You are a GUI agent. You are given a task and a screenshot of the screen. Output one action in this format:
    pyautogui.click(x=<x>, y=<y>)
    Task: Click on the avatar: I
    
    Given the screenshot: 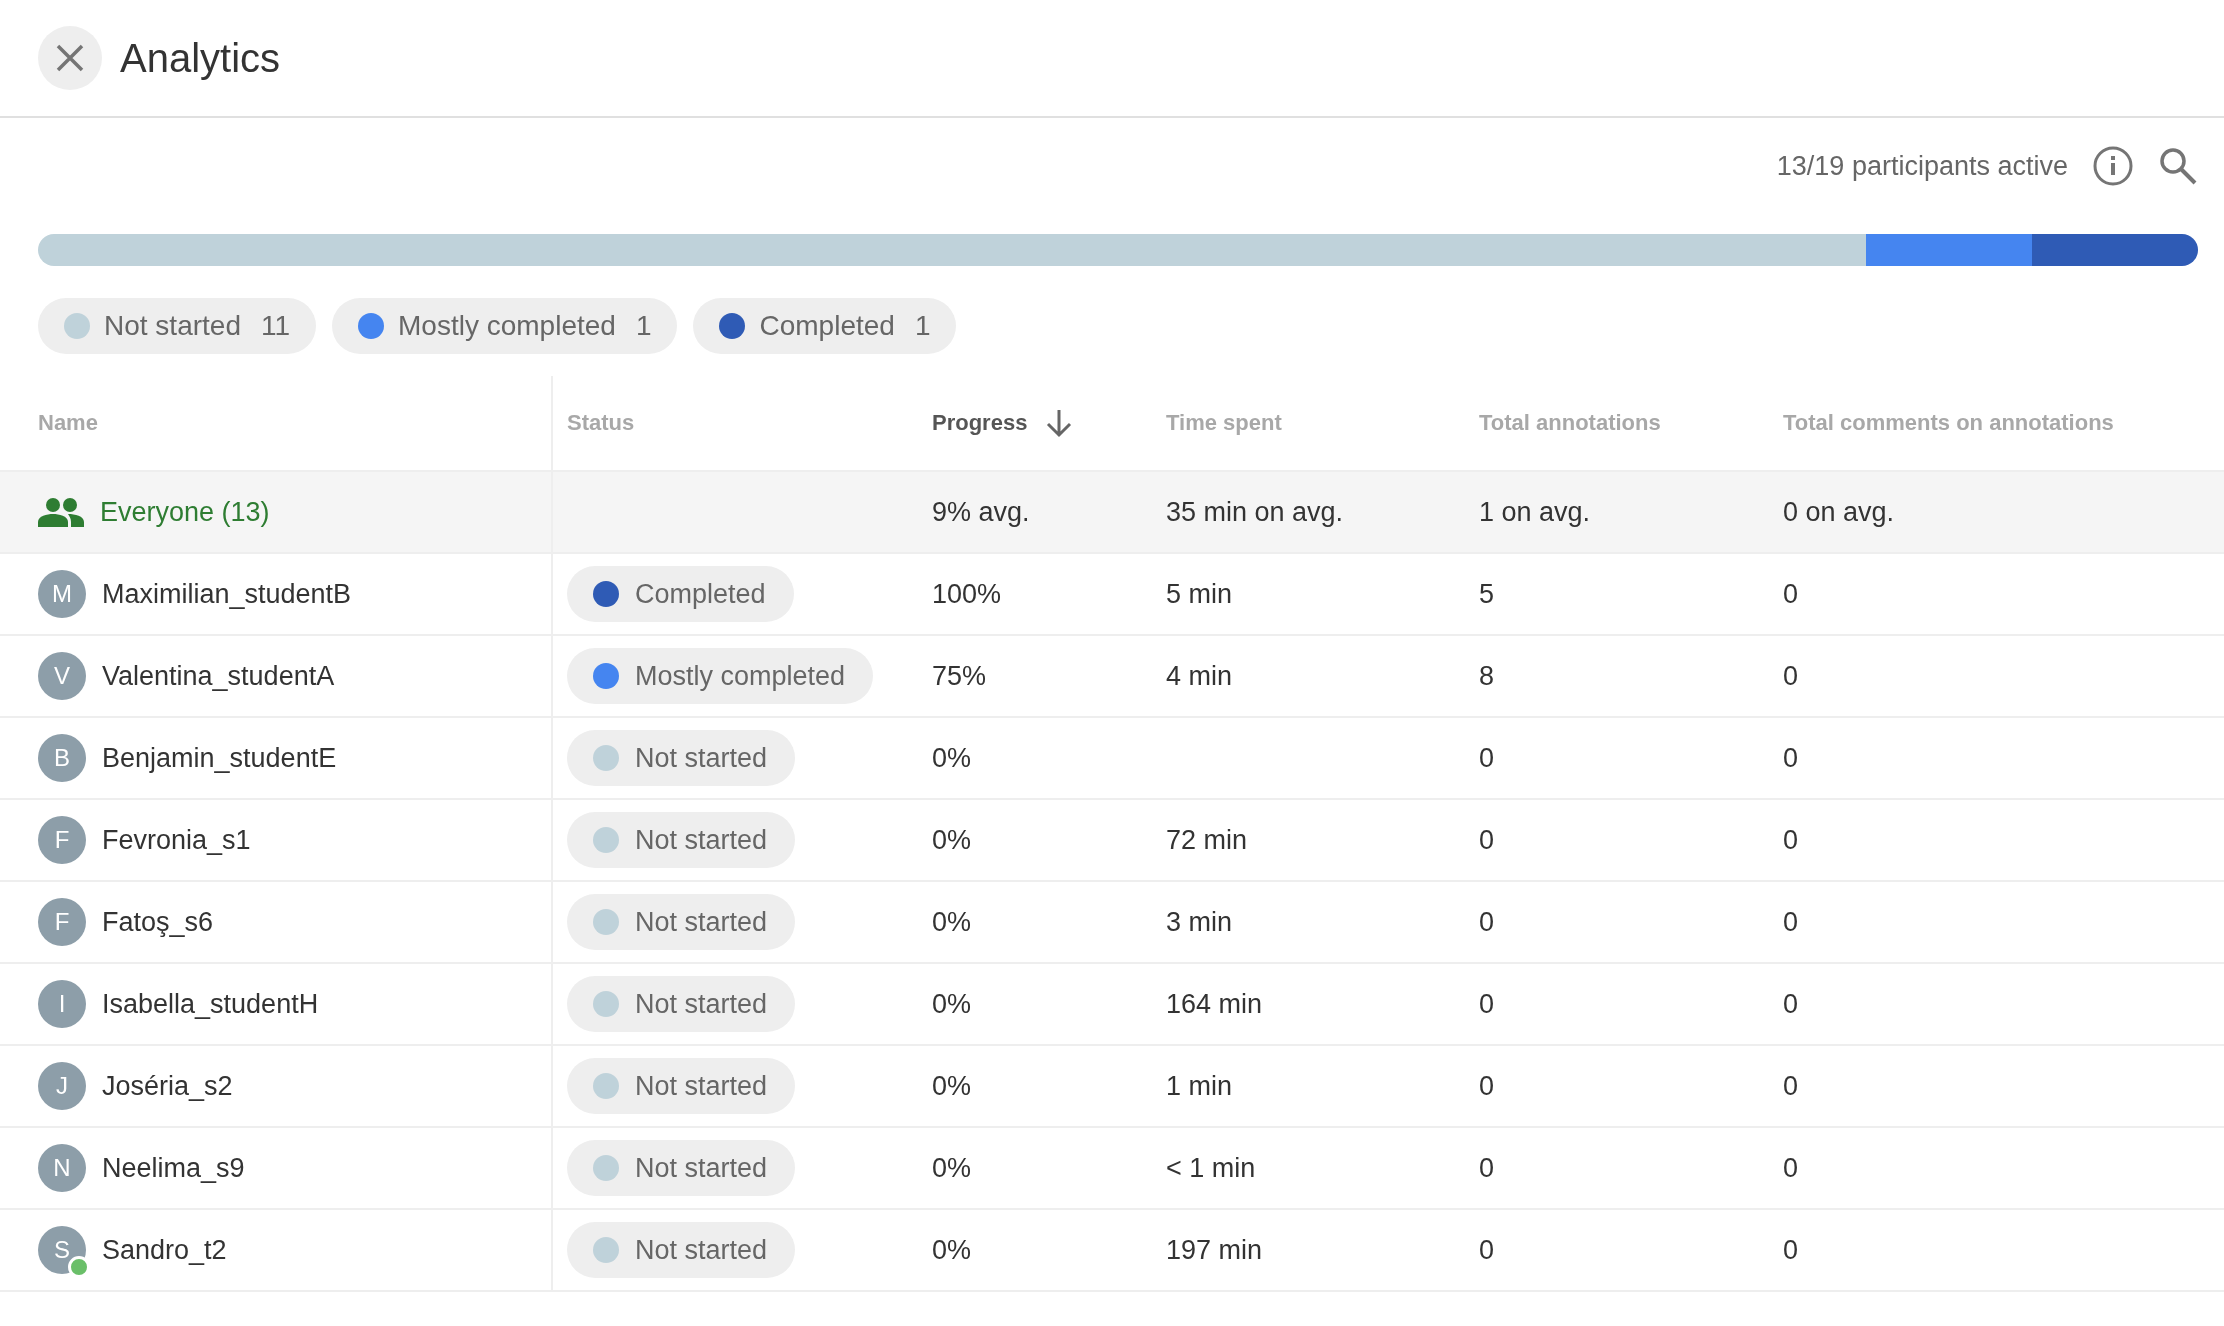 What is the action you would take?
    pyautogui.click(x=62, y=1004)
    